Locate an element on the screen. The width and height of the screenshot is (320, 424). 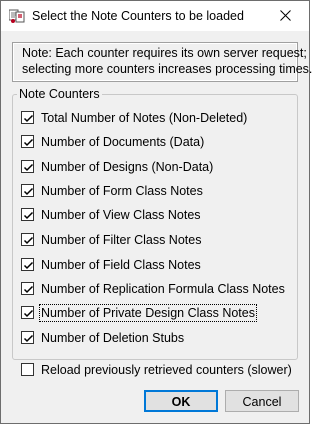
close-icon is located at coordinates (285, 15).